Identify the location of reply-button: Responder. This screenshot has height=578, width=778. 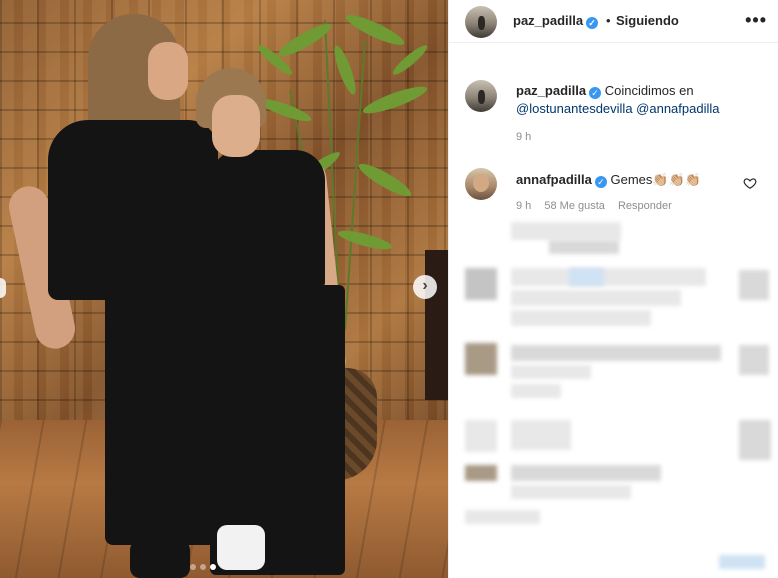
(645, 206).